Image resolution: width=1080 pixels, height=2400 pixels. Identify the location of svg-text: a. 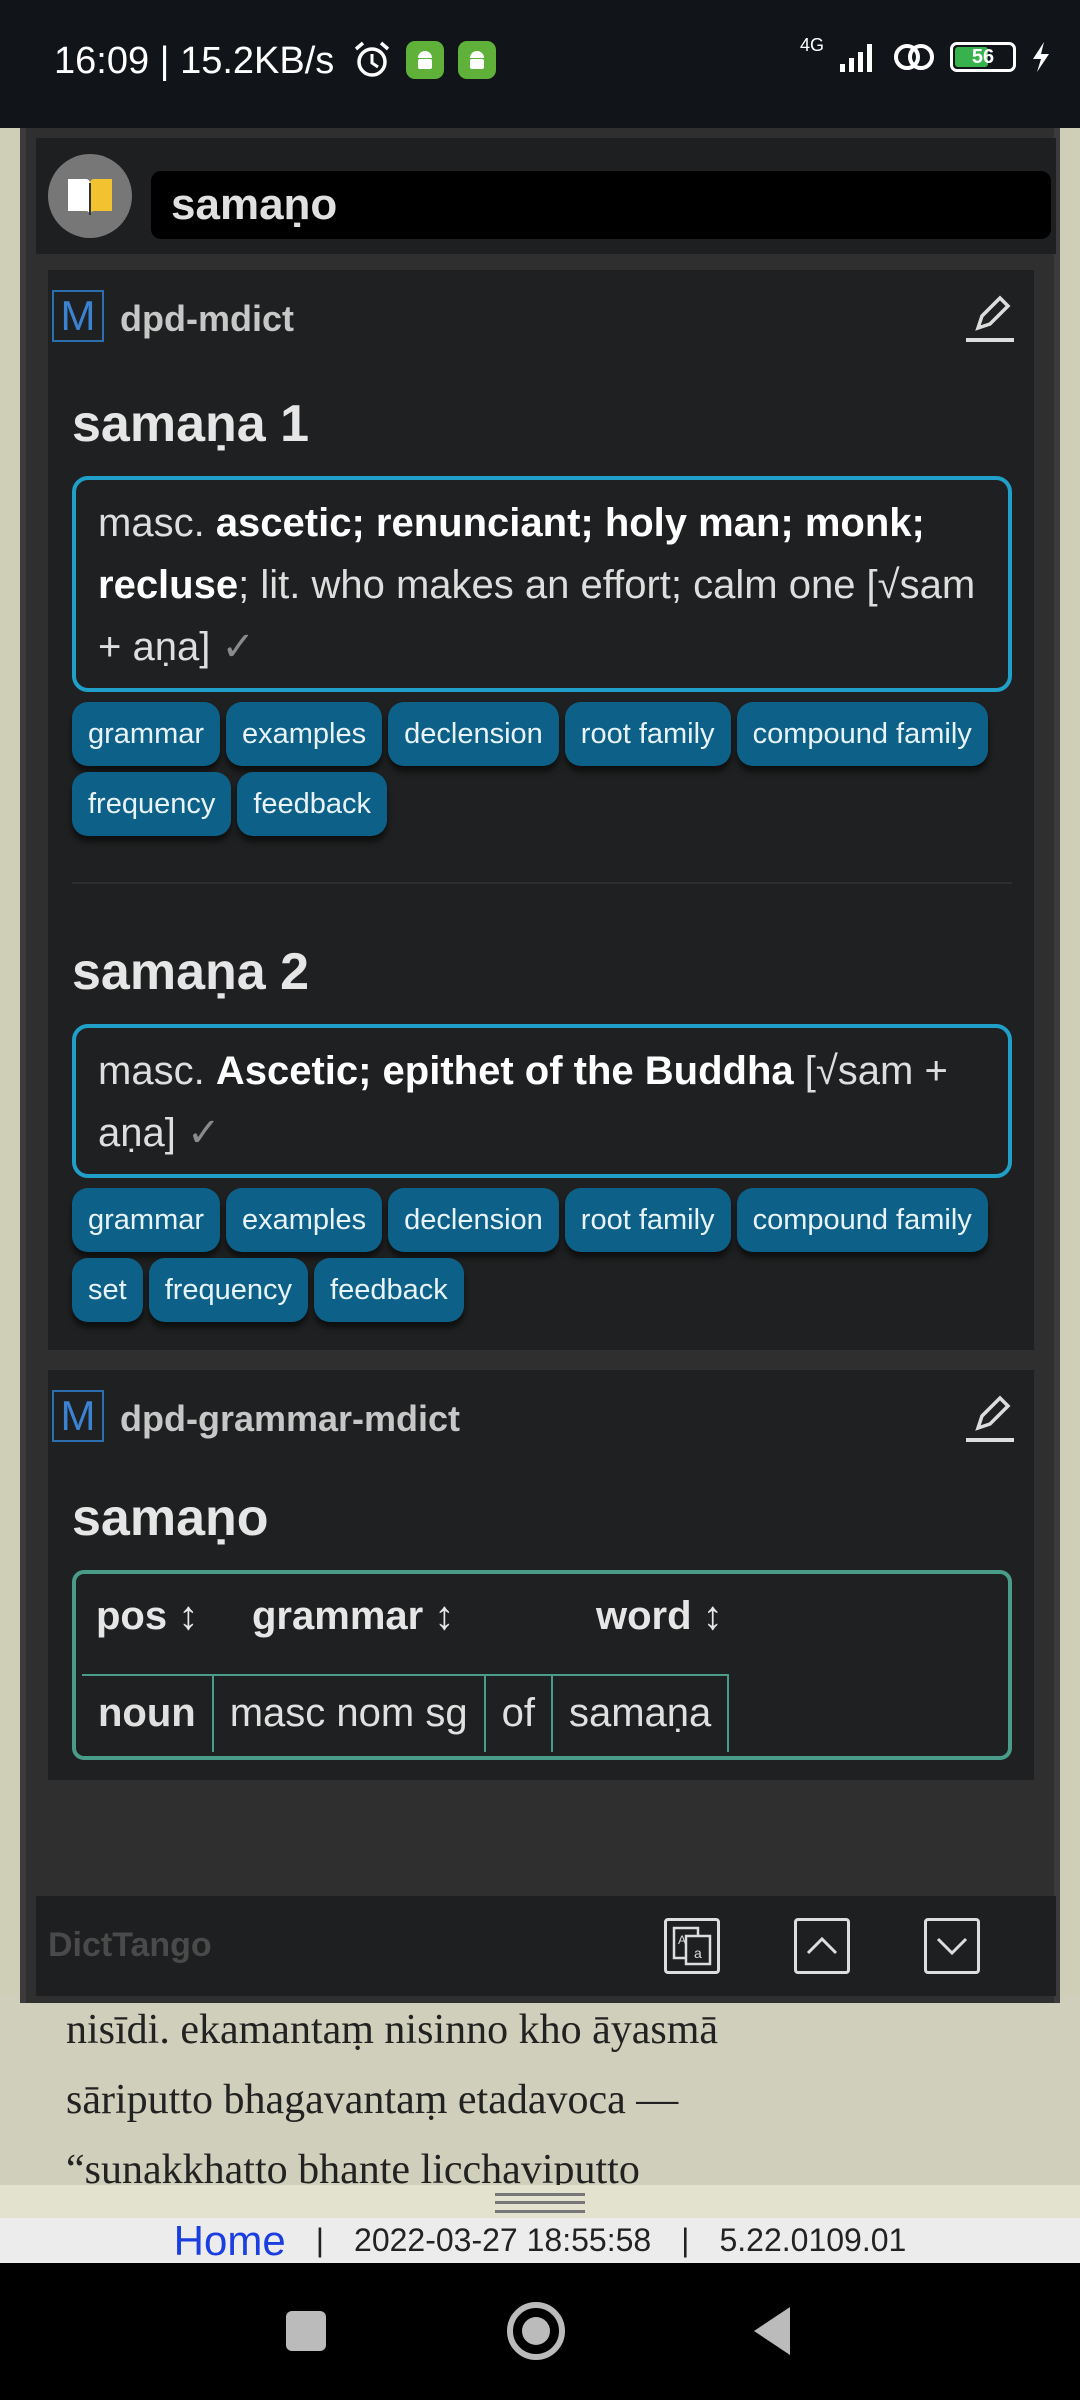
(698, 1953).